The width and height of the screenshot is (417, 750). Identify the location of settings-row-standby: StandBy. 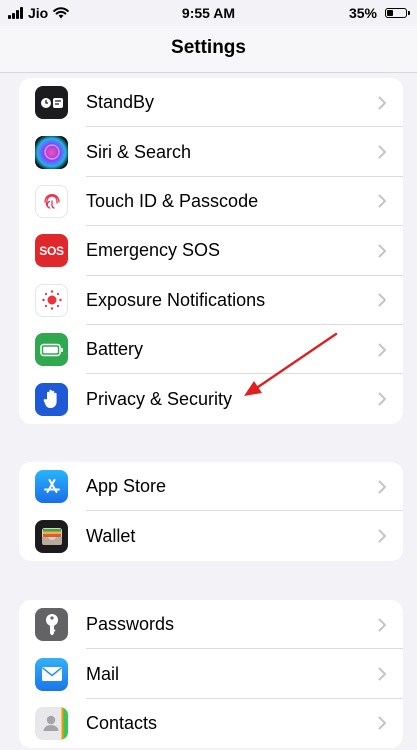
(211, 103).